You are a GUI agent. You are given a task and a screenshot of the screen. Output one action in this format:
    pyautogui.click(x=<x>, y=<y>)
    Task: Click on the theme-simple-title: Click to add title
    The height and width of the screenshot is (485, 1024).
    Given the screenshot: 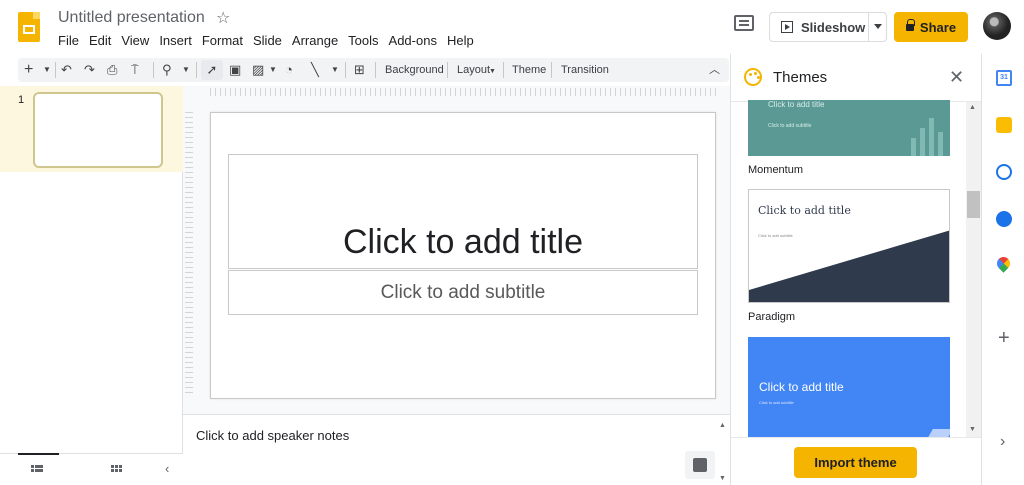 What is the action you would take?
    pyautogui.click(x=801, y=387)
    